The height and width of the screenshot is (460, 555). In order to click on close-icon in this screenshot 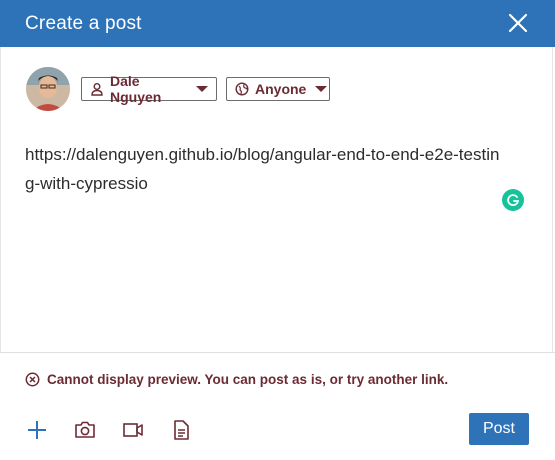, I will do `click(518, 23)`.